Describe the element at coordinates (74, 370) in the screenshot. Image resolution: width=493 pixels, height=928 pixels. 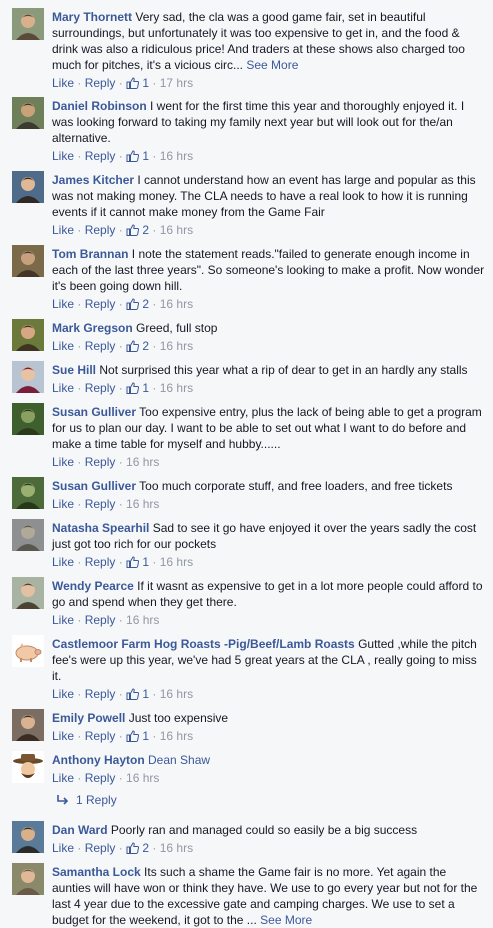
I see `commenter-name: Sue Hill` at that location.